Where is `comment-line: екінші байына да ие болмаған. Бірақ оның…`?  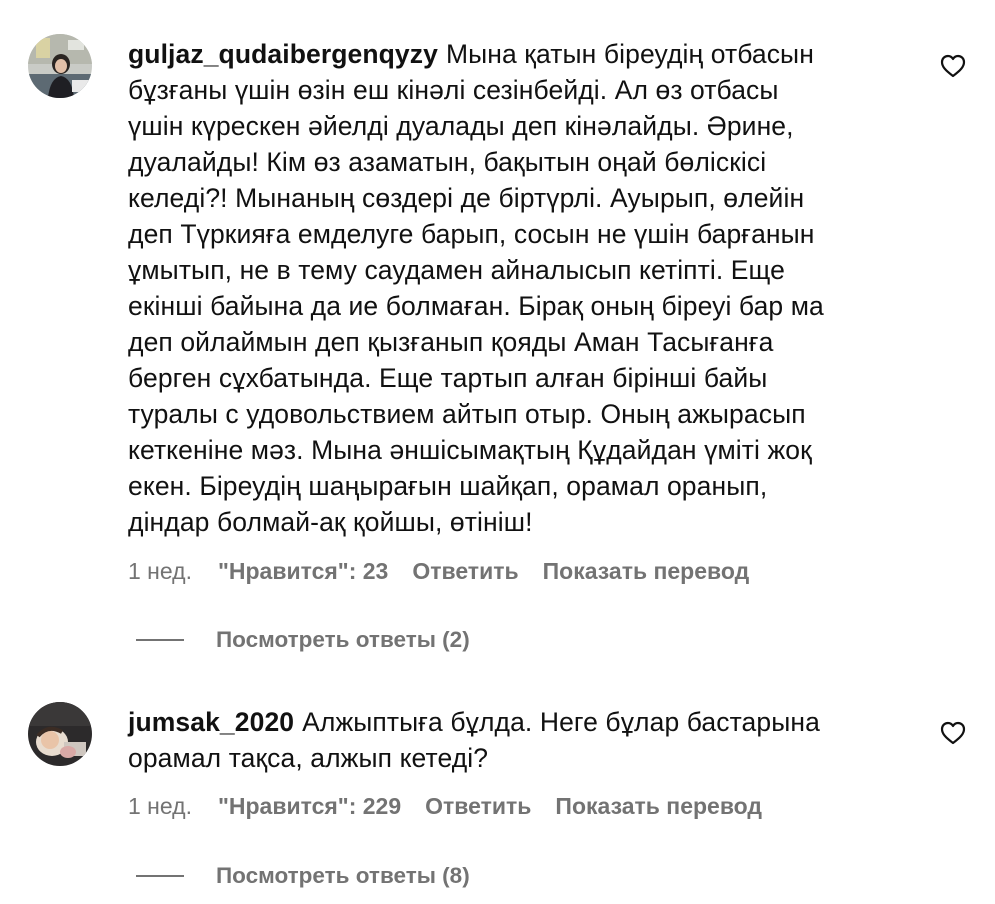 comment-line: екінші байына да ие болмаған. Бірақ оның… is located at coordinates (476, 306).